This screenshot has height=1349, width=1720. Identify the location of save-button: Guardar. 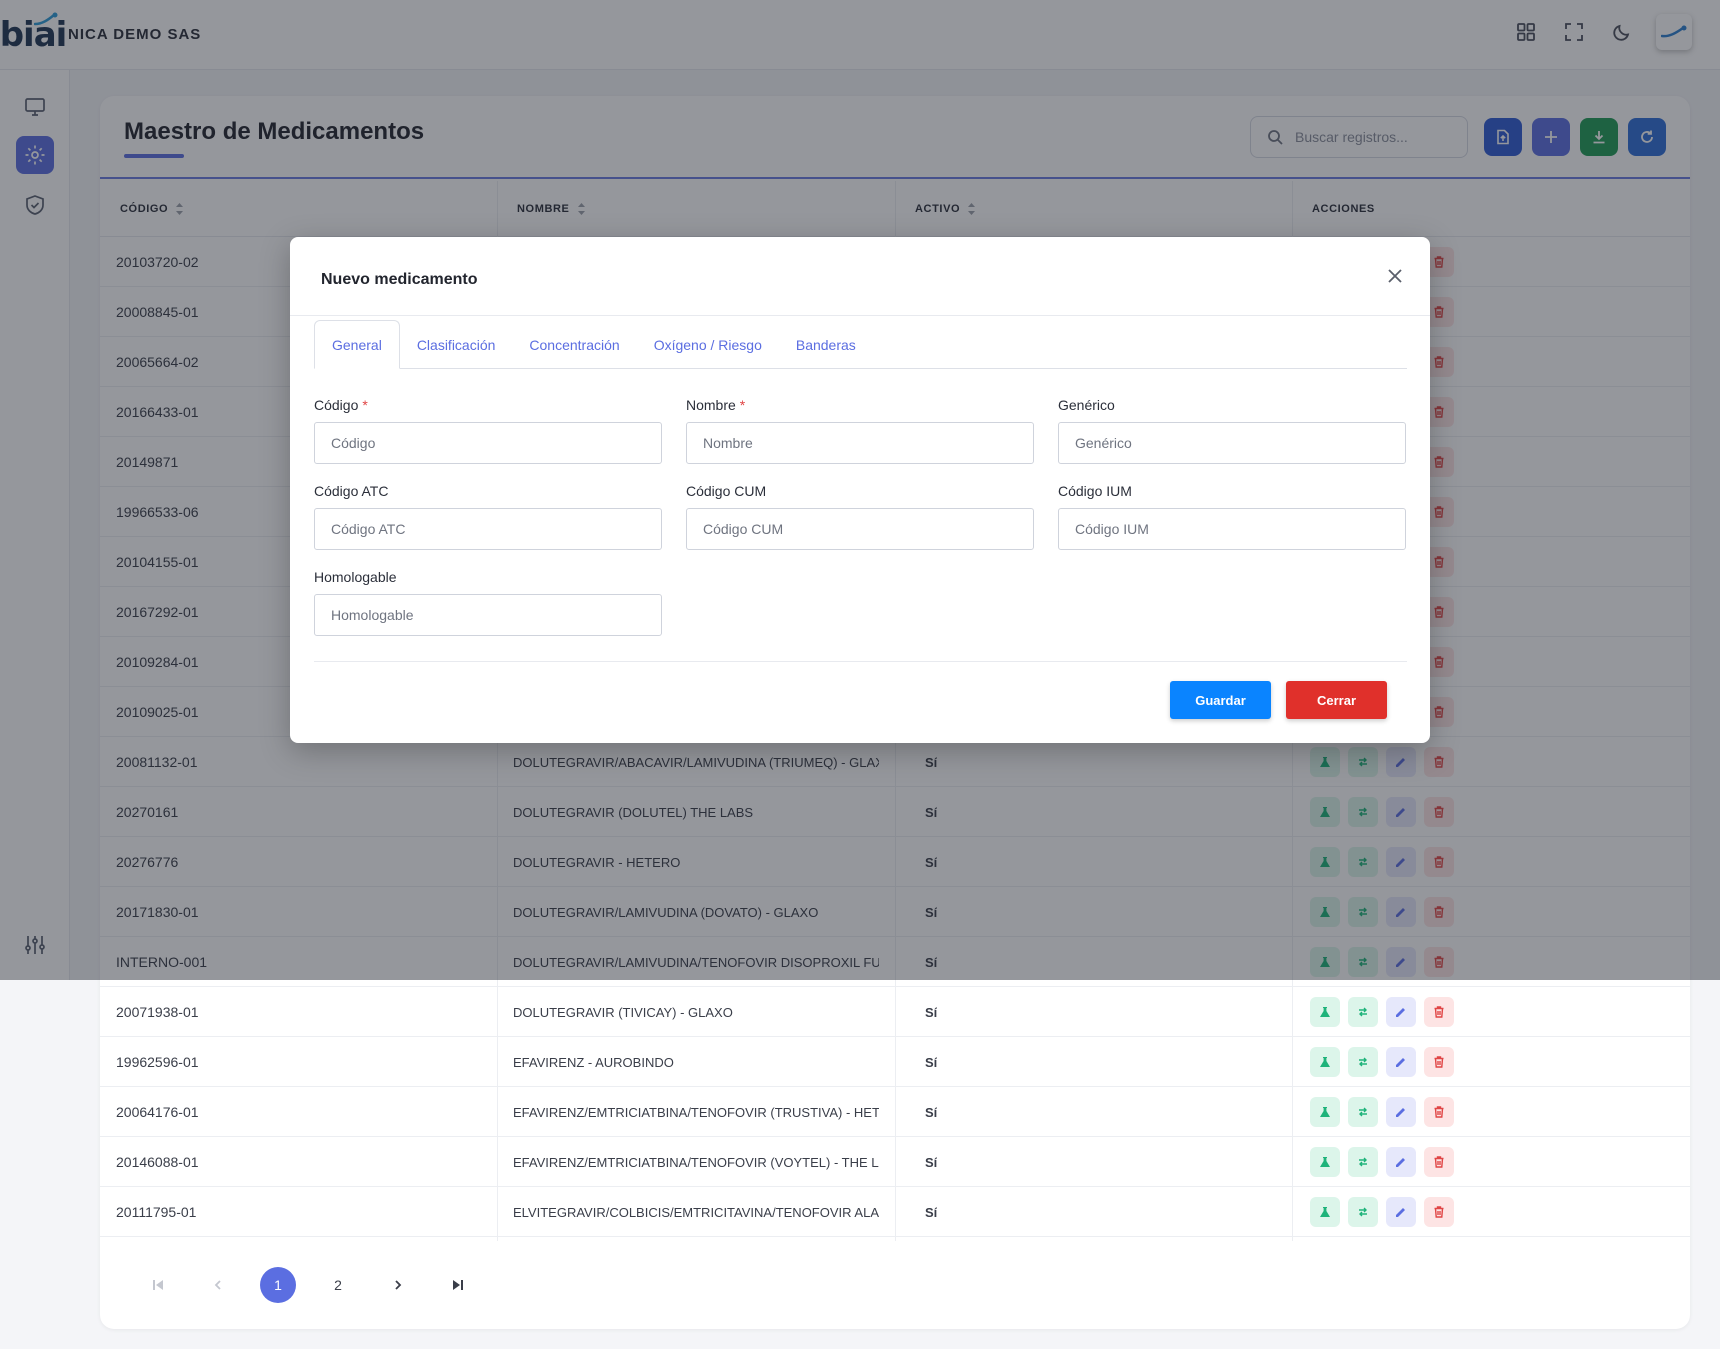
(1220, 700).